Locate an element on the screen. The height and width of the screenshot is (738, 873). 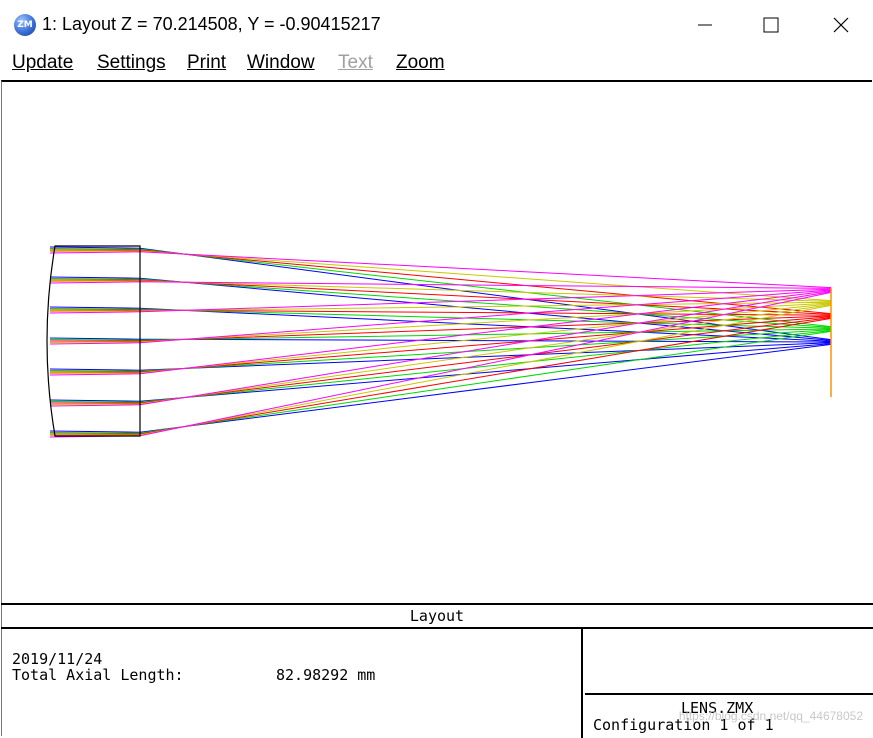
minimize-icon is located at coordinates (705, 25).